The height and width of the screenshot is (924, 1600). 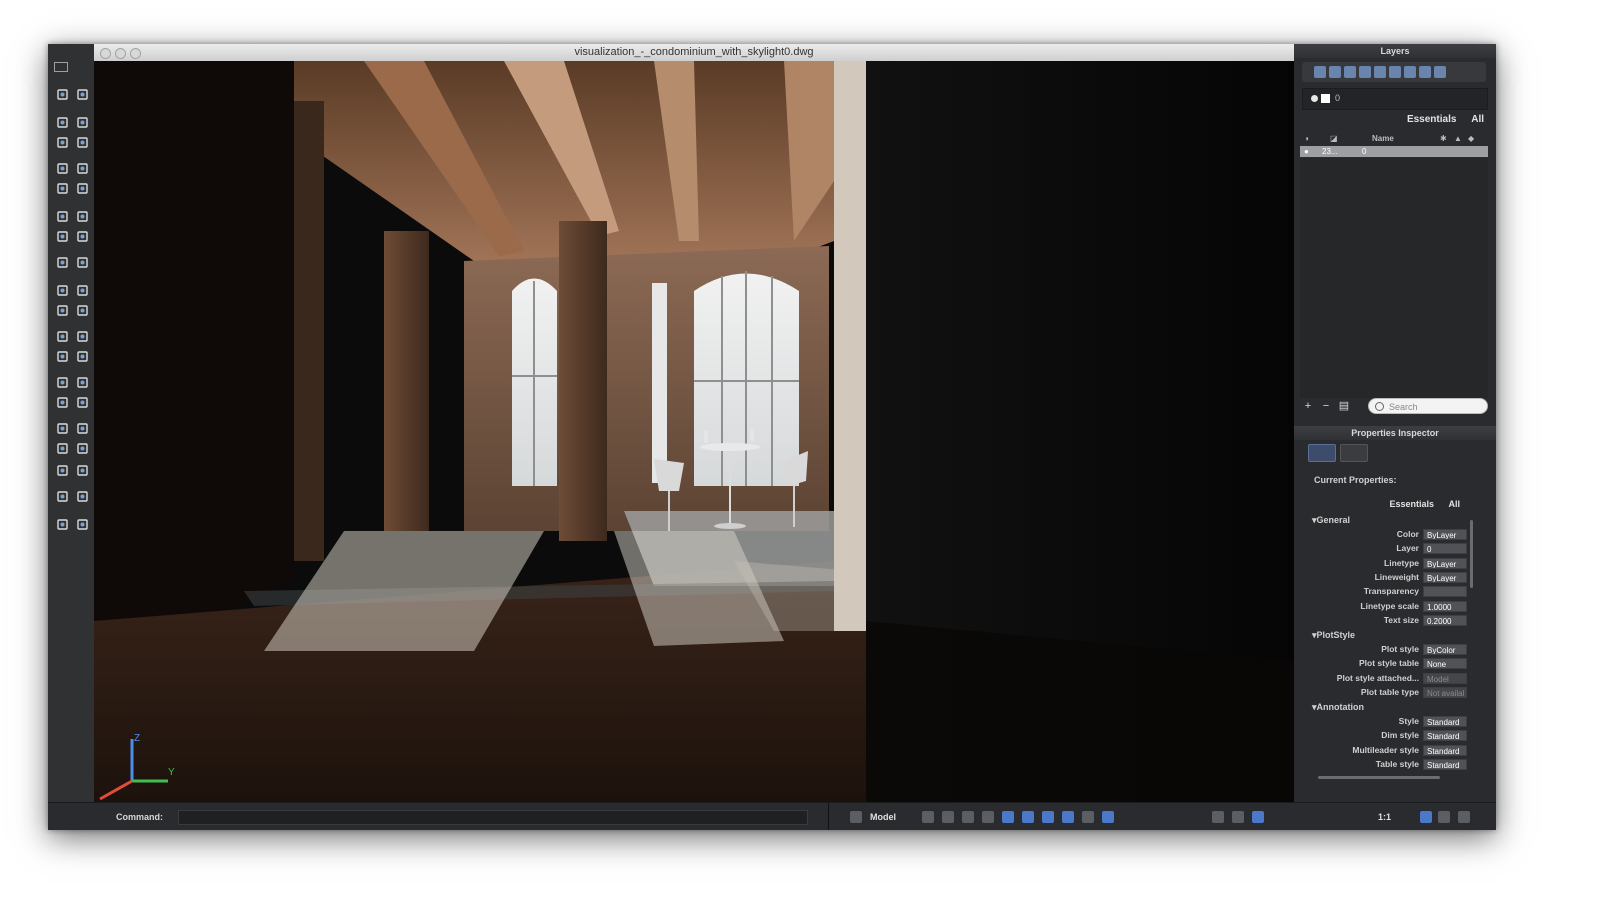 What do you see at coordinates (1445, 678) in the screenshot?
I see `property-value-field: Model` at bounding box center [1445, 678].